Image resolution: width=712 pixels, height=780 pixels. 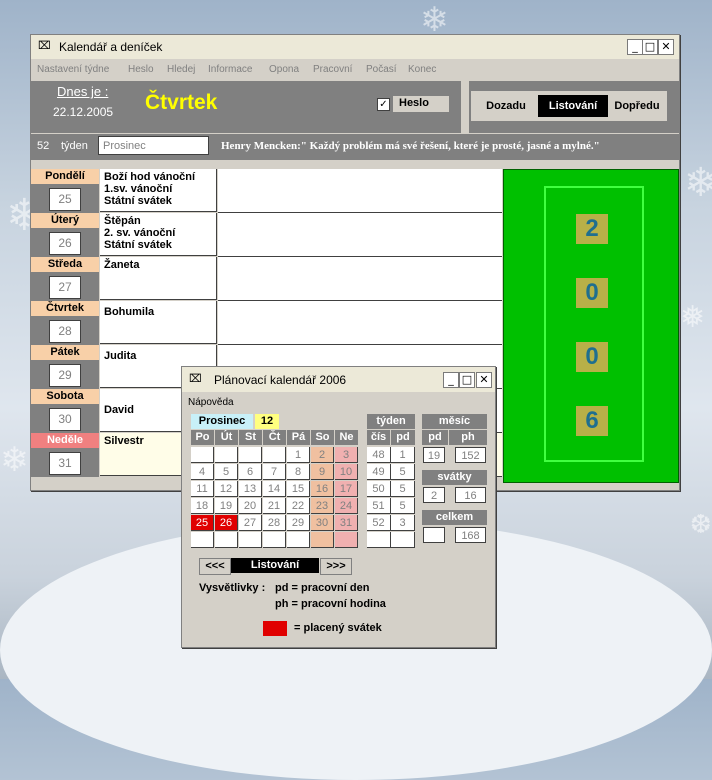 I want to click on calendar-day: 15, so click(x=298, y=489).